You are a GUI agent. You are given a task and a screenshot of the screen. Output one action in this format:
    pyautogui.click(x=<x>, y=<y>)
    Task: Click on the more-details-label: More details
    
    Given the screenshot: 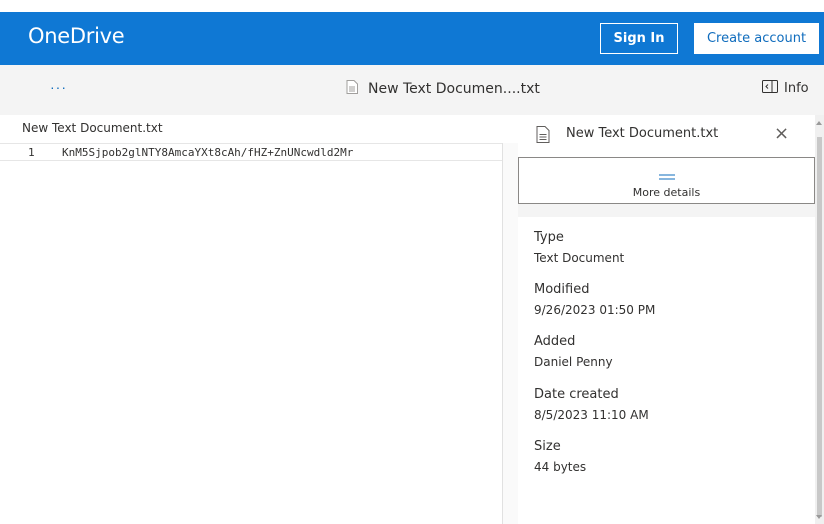 What is the action you would take?
    pyautogui.click(x=666, y=192)
    